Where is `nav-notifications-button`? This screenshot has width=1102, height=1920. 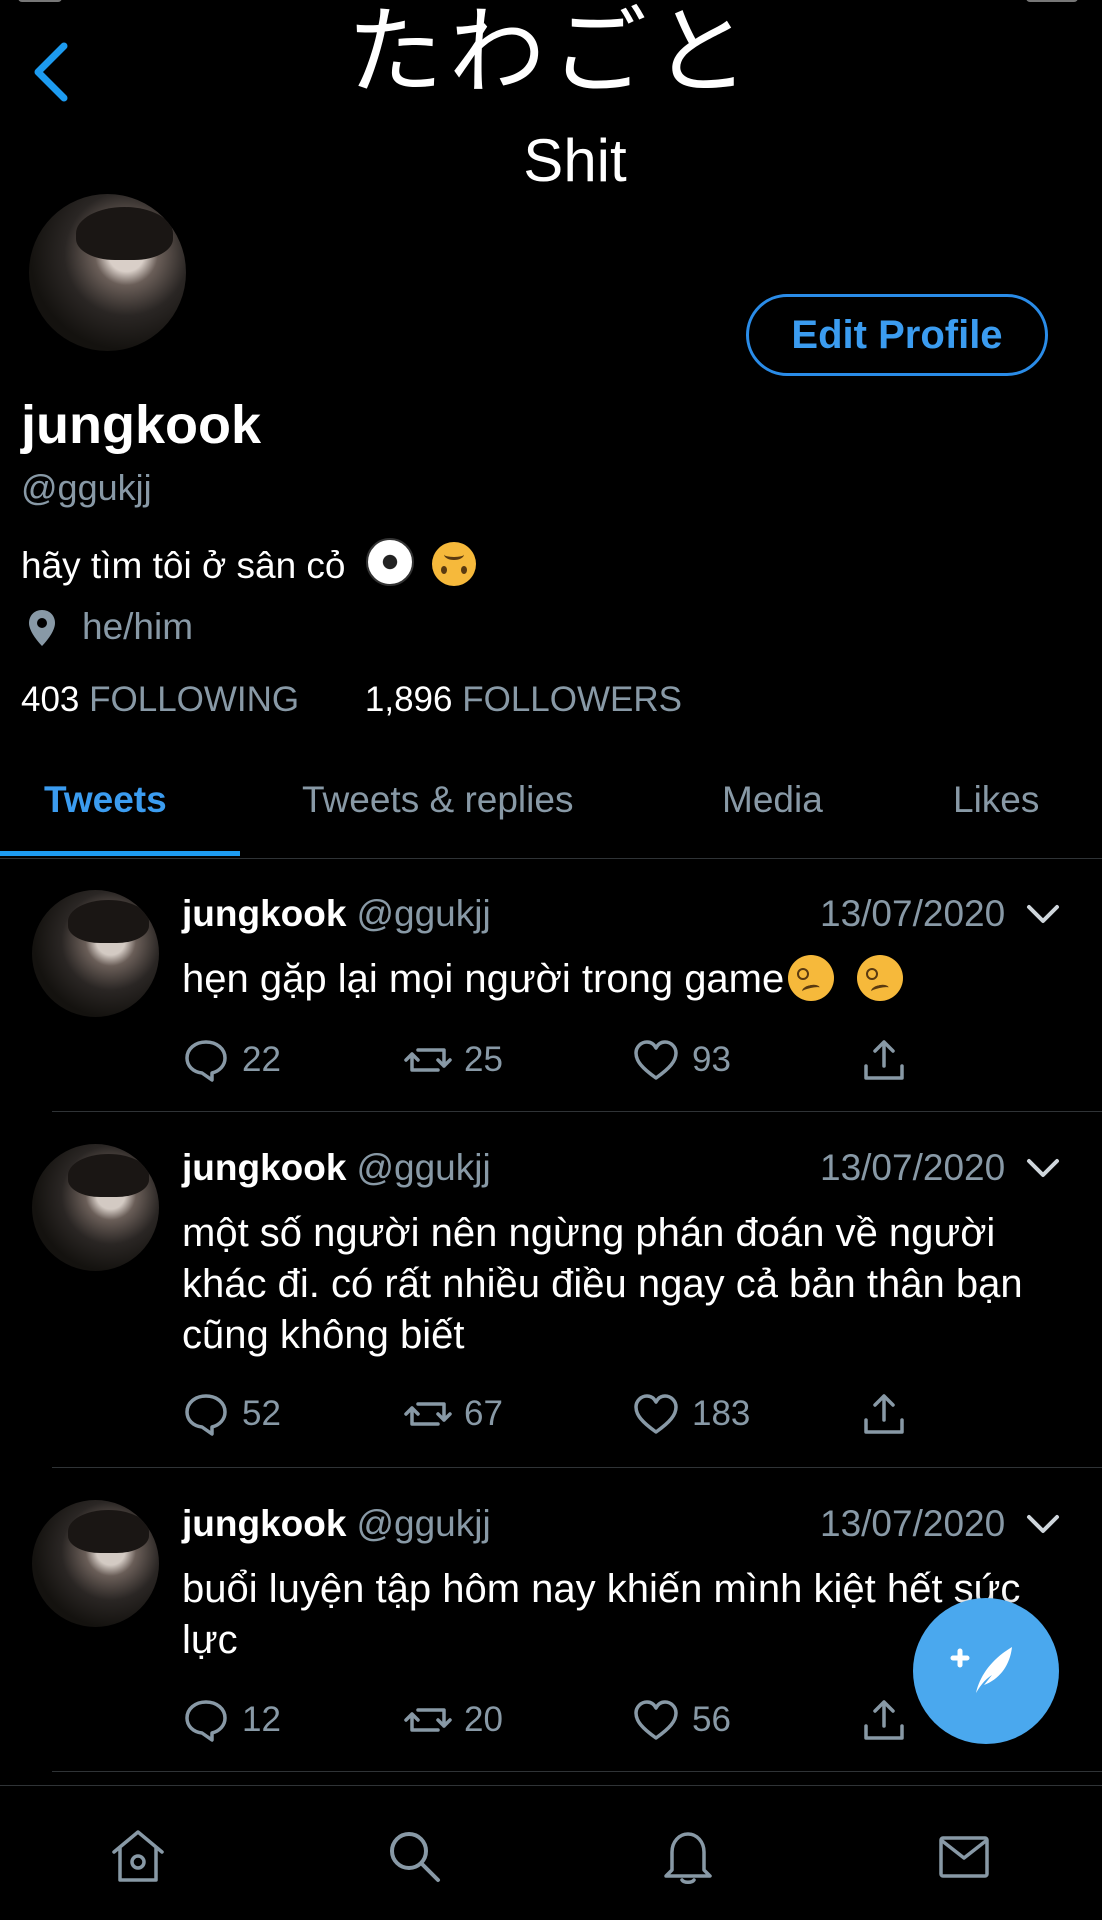 nav-notifications-button is located at coordinates (688, 1856).